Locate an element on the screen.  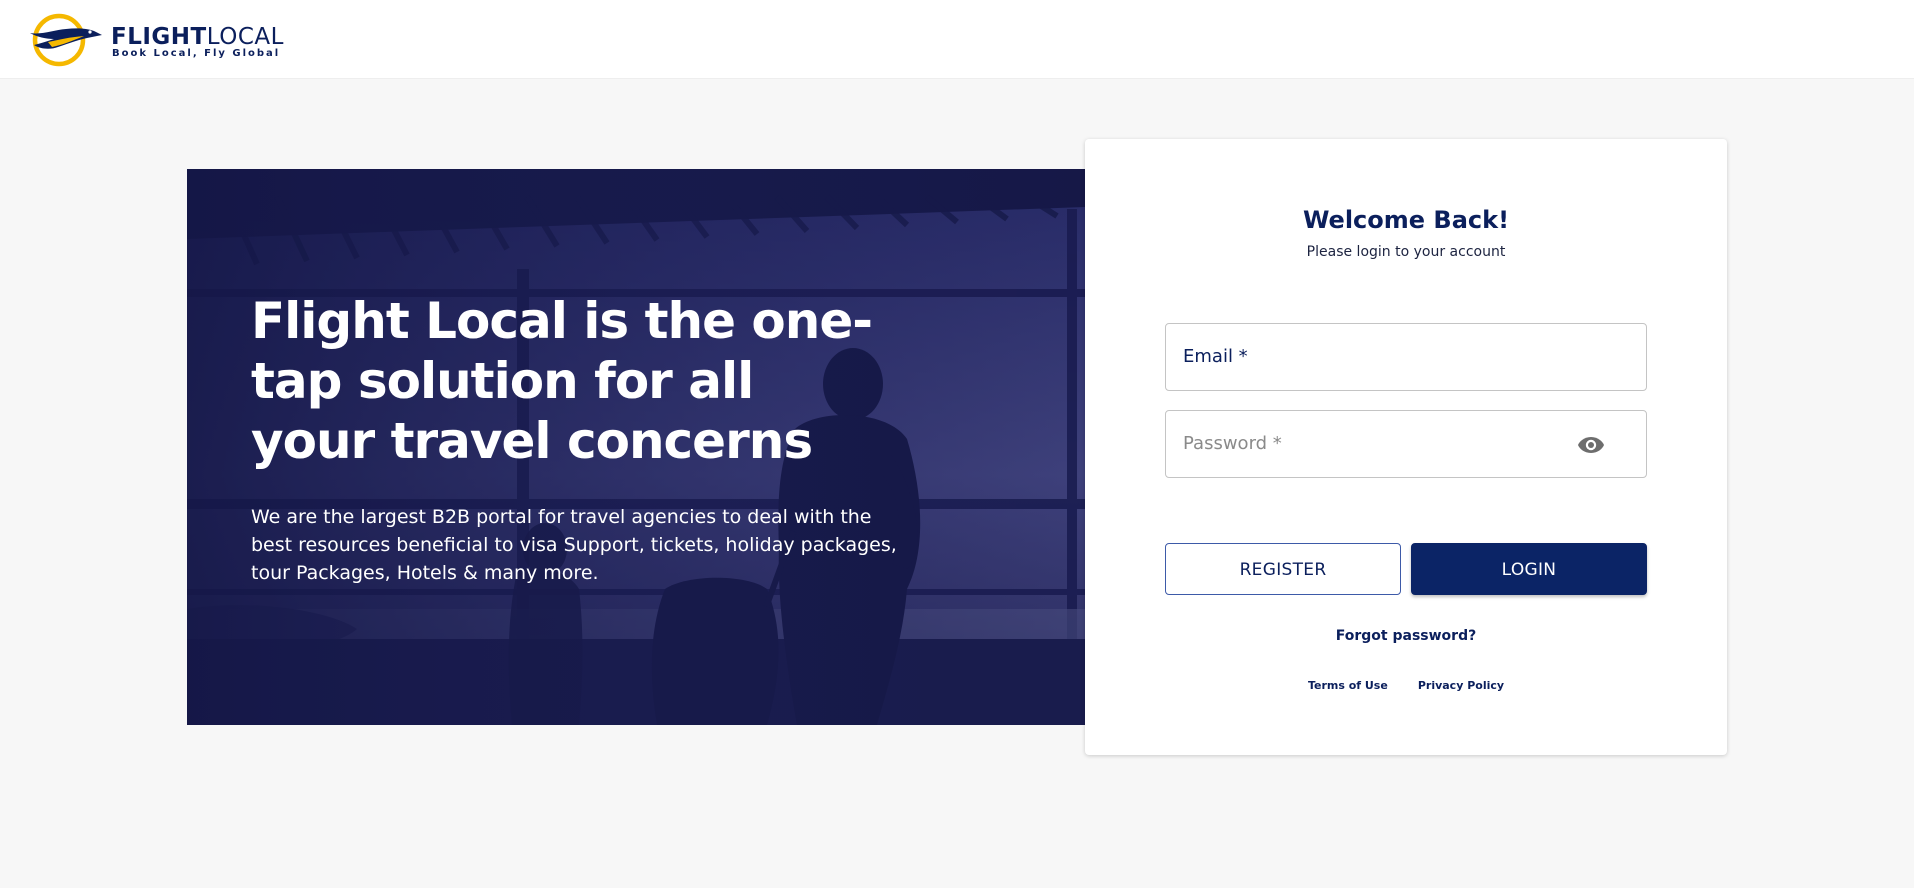
brand-name-bold: FLIGHT is located at coordinates (159, 37).